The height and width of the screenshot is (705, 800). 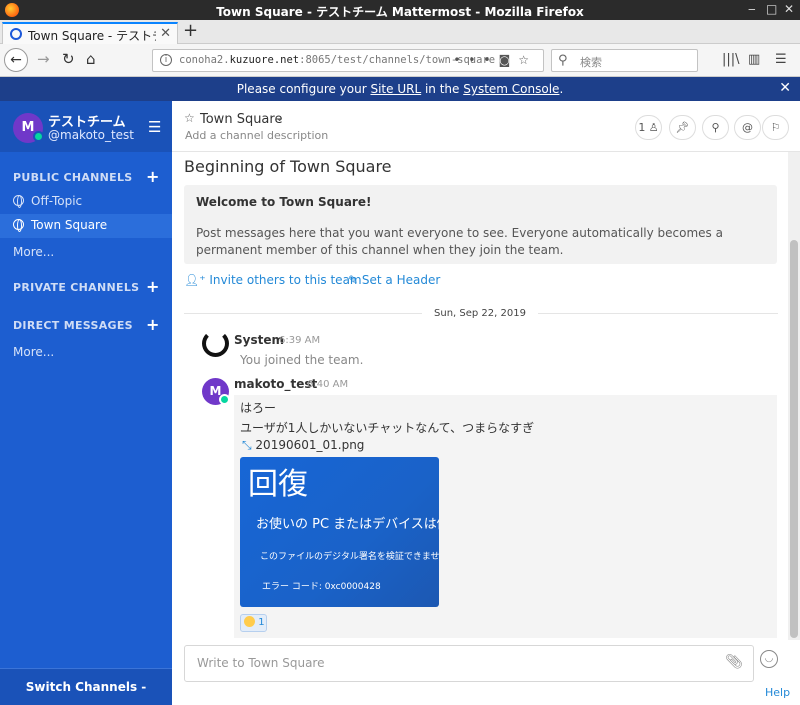 What do you see at coordinates (16, 34) in the screenshot?
I see `mattermost-favicon-icon` at bounding box center [16, 34].